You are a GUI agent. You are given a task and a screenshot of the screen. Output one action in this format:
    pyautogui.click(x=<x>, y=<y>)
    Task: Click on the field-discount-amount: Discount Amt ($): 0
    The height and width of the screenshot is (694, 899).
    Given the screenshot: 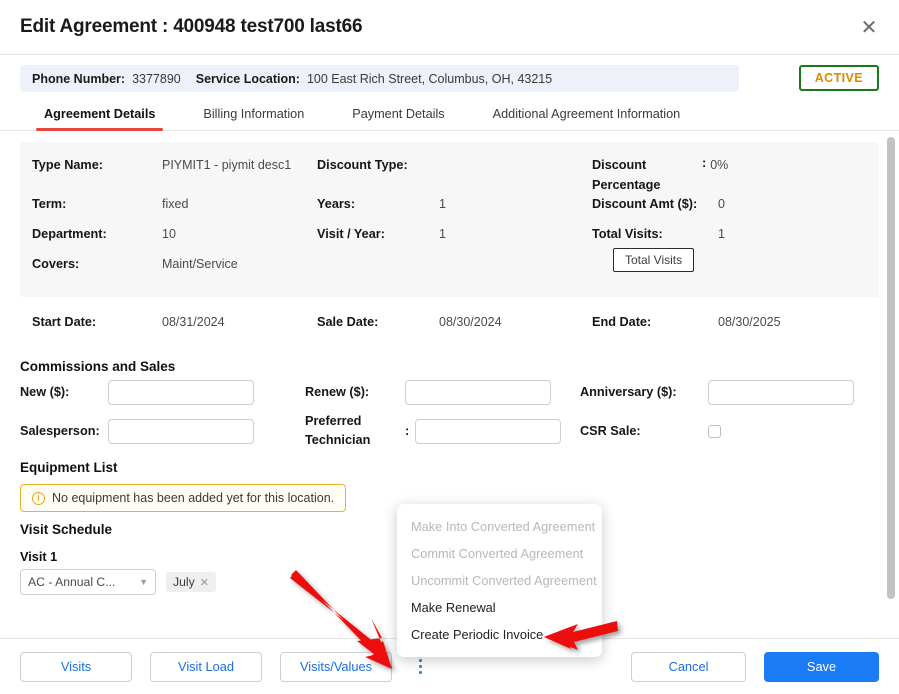 What is the action you would take?
    pyautogui.click(x=729, y=210)
    